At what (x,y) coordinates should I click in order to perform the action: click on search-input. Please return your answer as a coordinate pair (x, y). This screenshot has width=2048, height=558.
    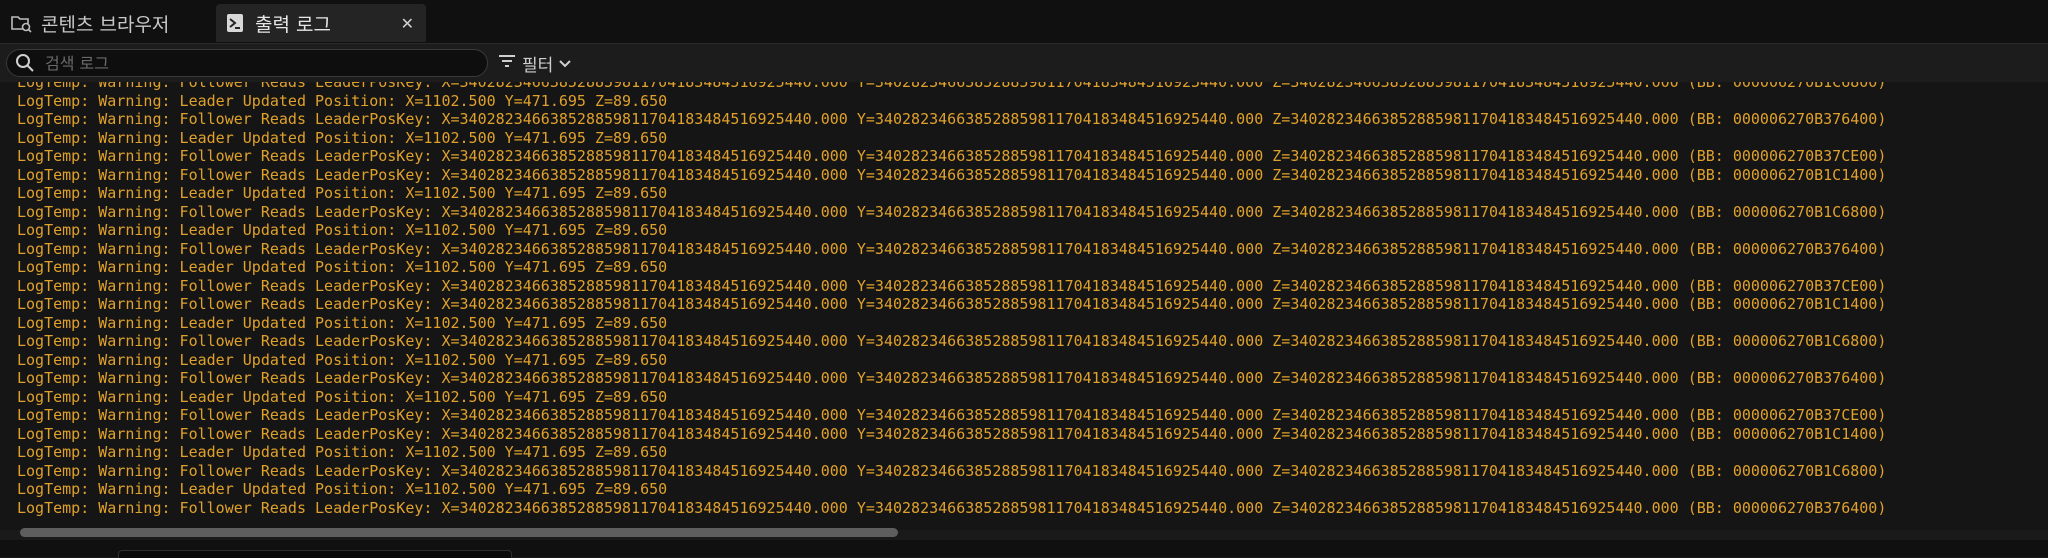
    Looking at the image, I should click on (255, 63).